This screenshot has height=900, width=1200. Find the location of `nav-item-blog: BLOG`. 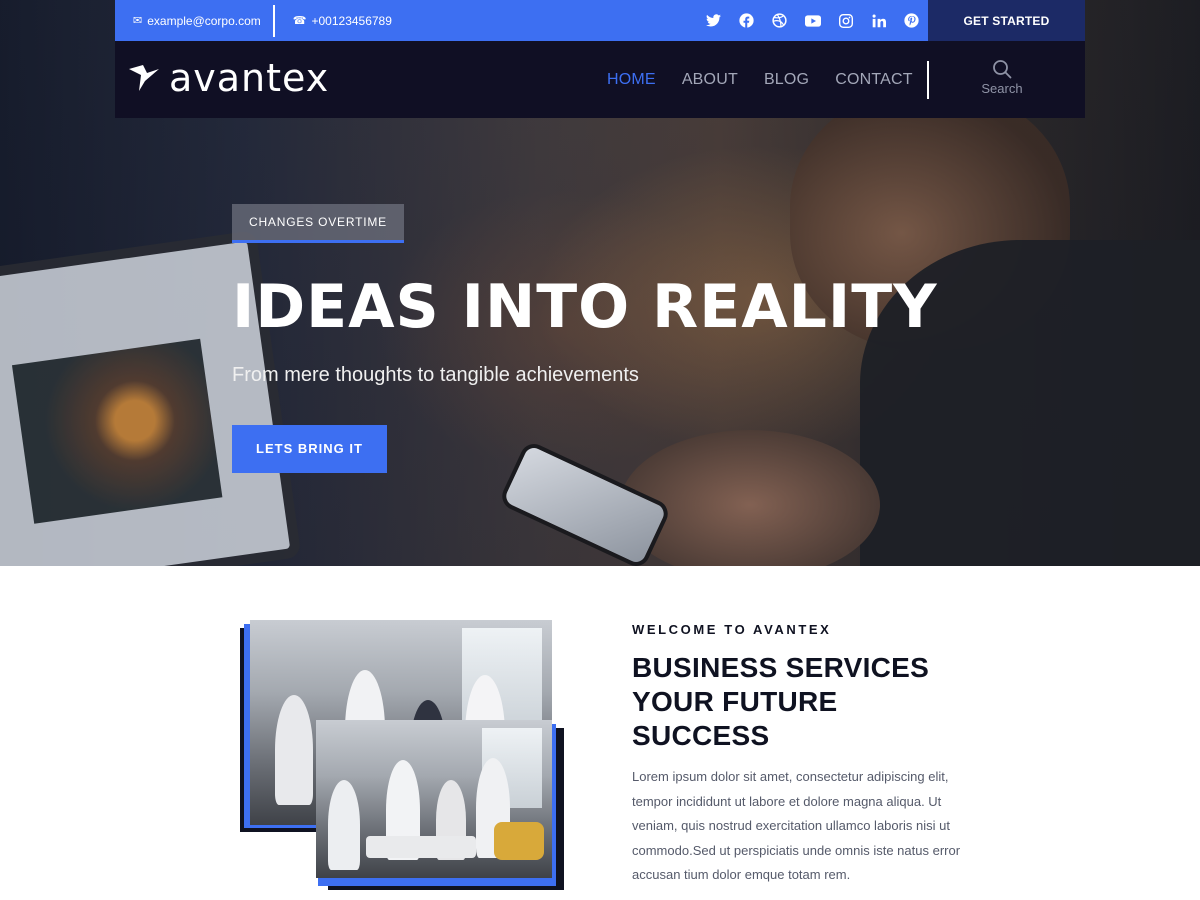

nav-item-blog: BLOG is located at coordinates (786, 80).